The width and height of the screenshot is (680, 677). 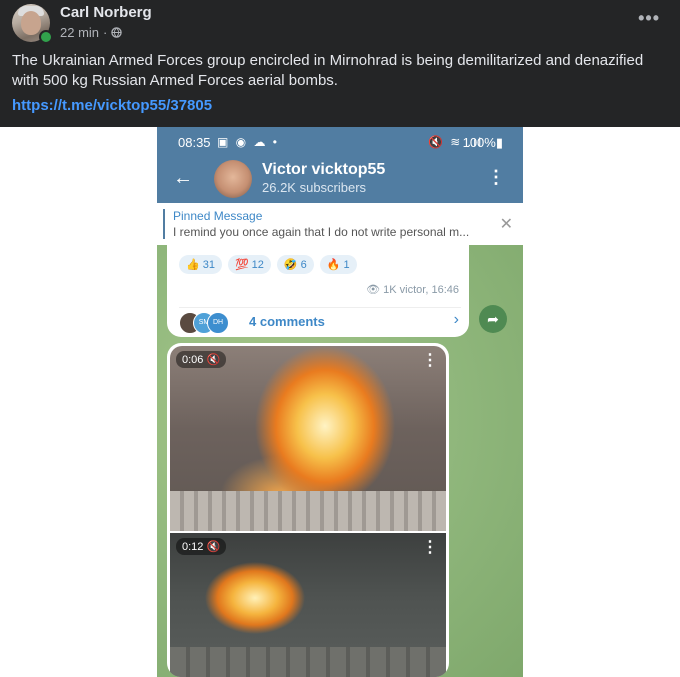 I want to click on status-time: 08:35, so click(x=194, y=142).